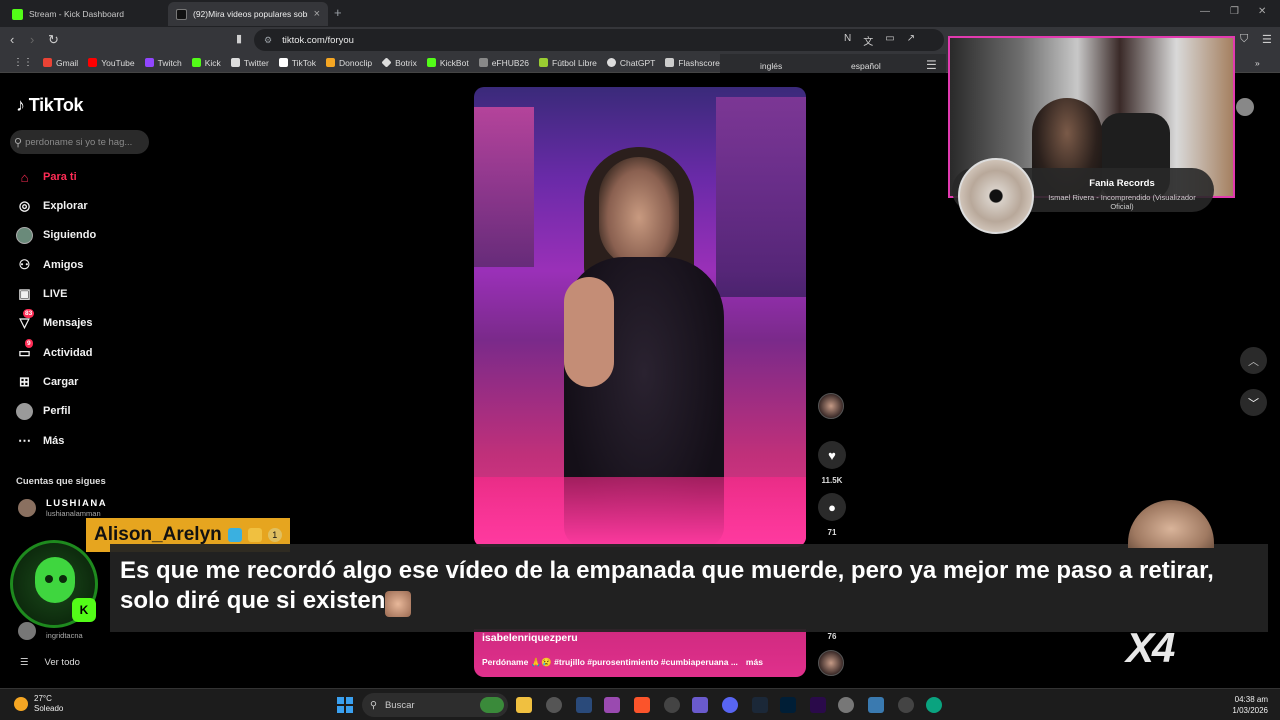 The width and height of the screenshot is (1280, 720). I want to click on like-button: ♥, so click(832, 455).